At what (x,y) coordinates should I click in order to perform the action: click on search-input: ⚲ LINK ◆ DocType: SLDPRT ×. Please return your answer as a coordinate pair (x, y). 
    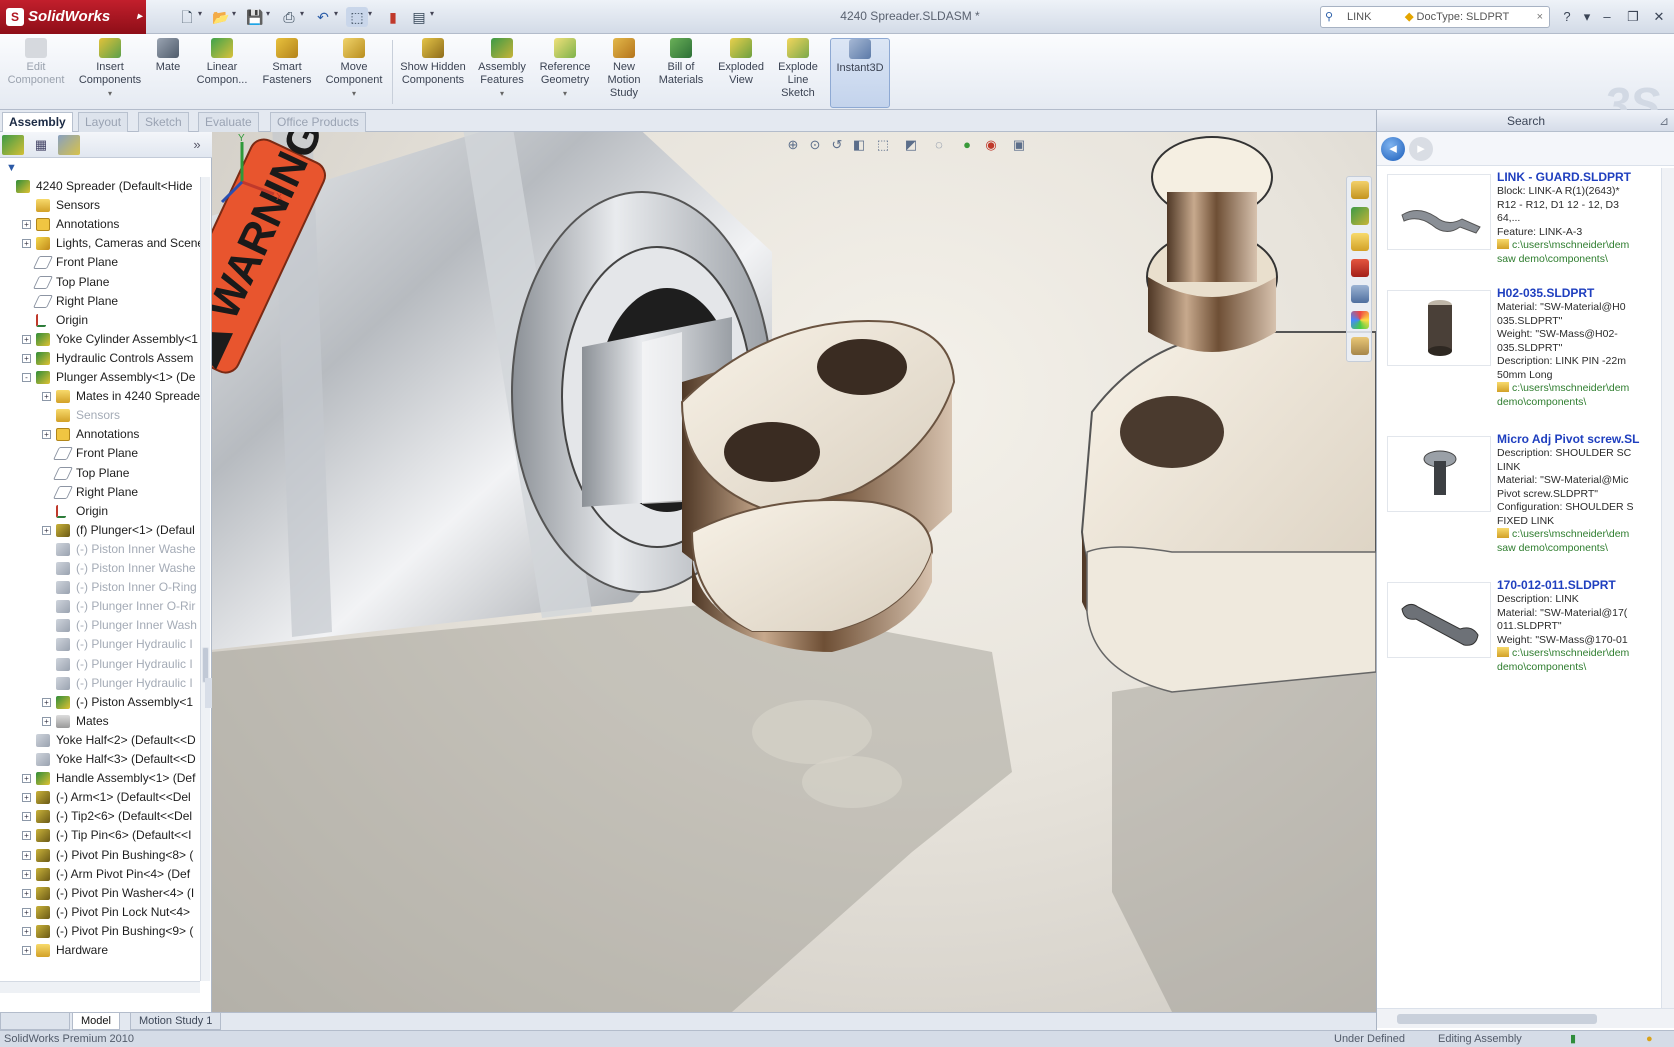
    Looking at the image, I should click on (1435, 17).